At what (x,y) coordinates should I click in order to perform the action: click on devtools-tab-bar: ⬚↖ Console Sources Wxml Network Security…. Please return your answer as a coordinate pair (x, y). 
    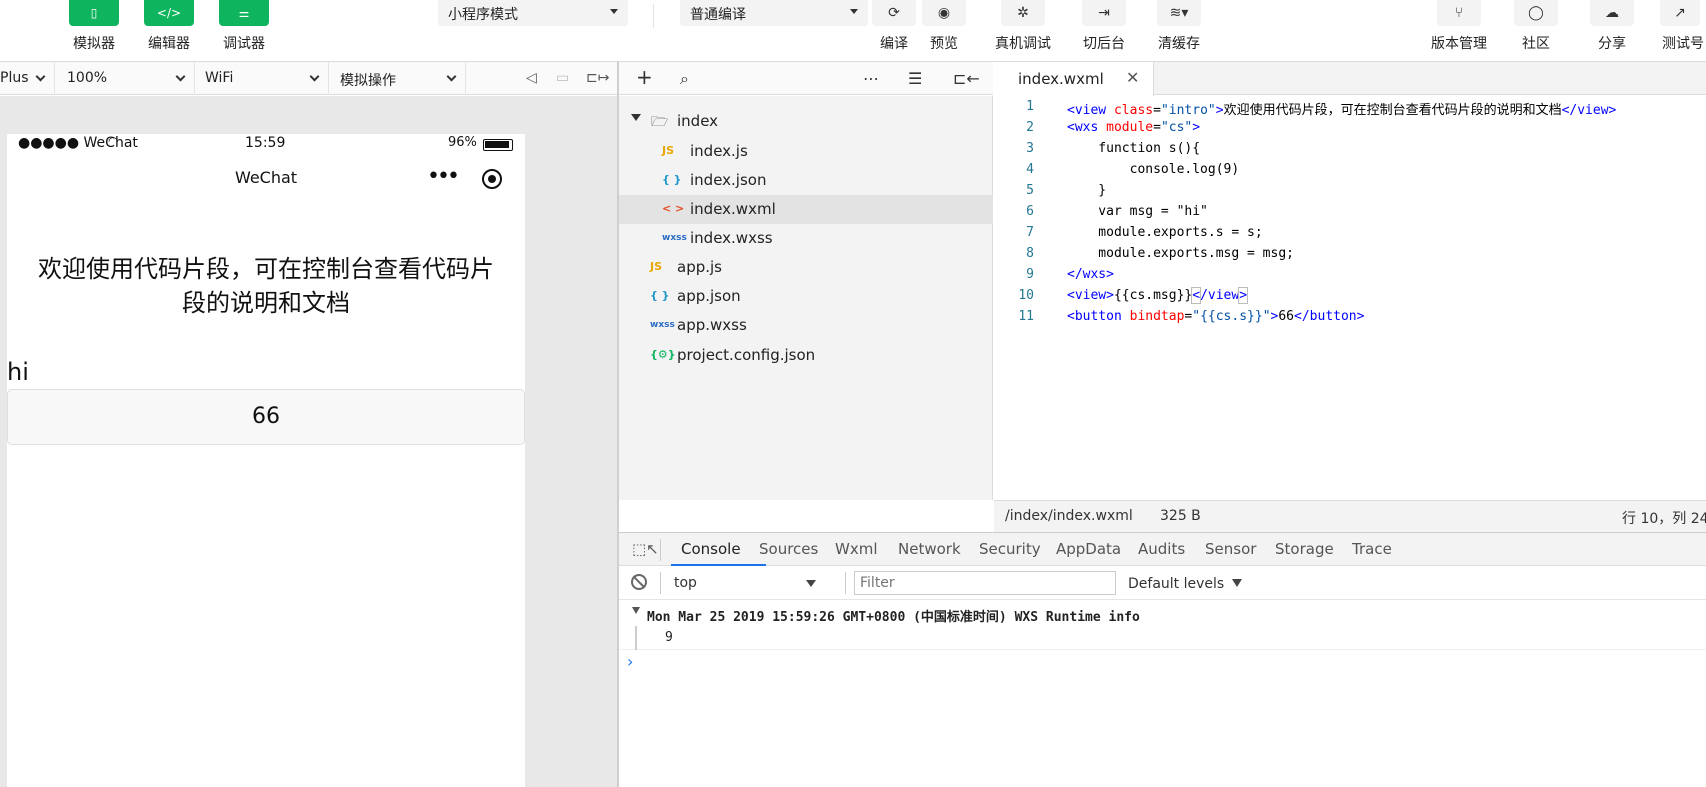
    Looking at the image, I should click on (1162, 549).